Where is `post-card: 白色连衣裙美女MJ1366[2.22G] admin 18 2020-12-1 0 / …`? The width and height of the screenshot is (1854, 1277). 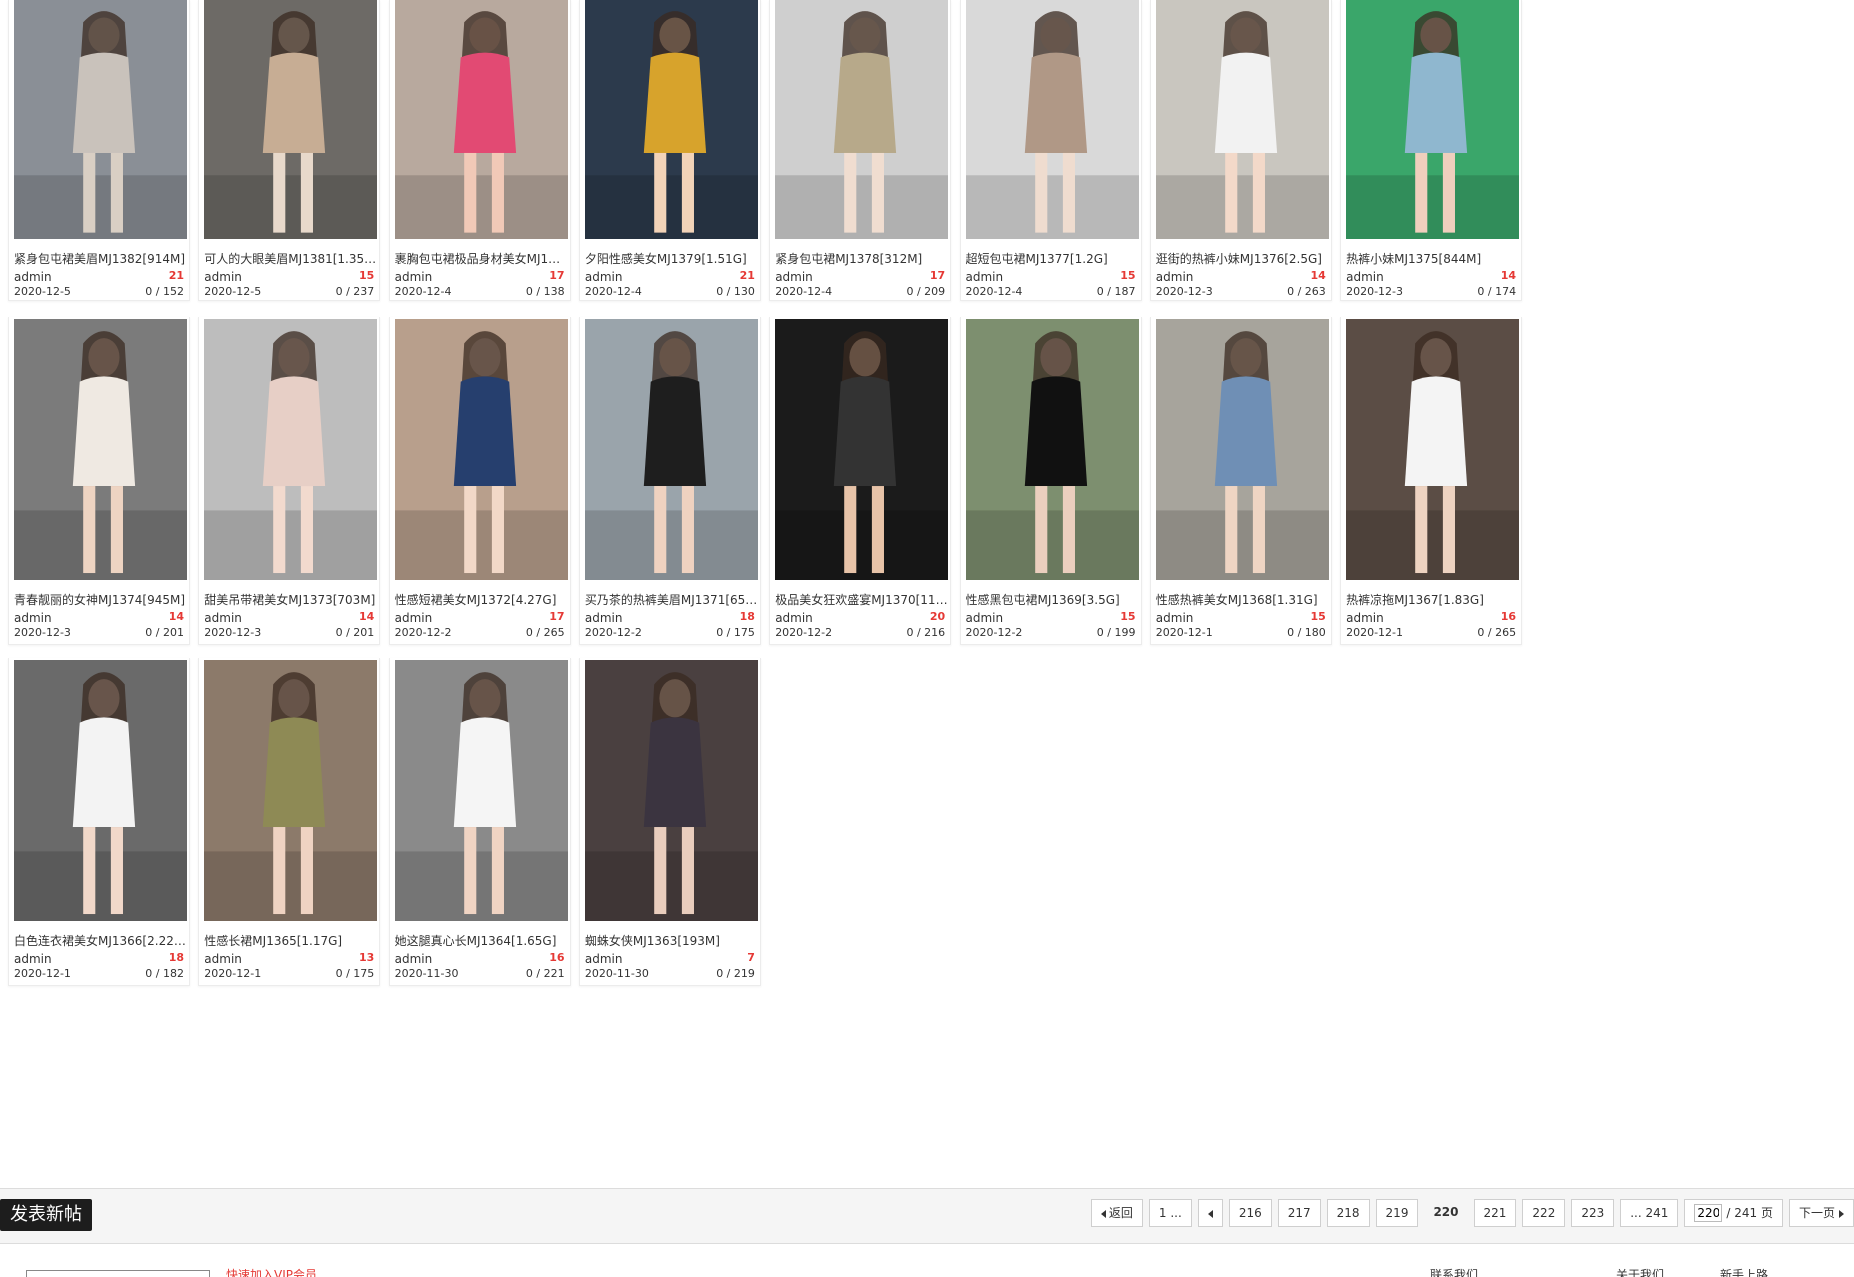 post-card: 白色连衣裙美女MJ1366[2.22G] admin 18 2020-12-1 0 / … is located at coordinates (99, 822).